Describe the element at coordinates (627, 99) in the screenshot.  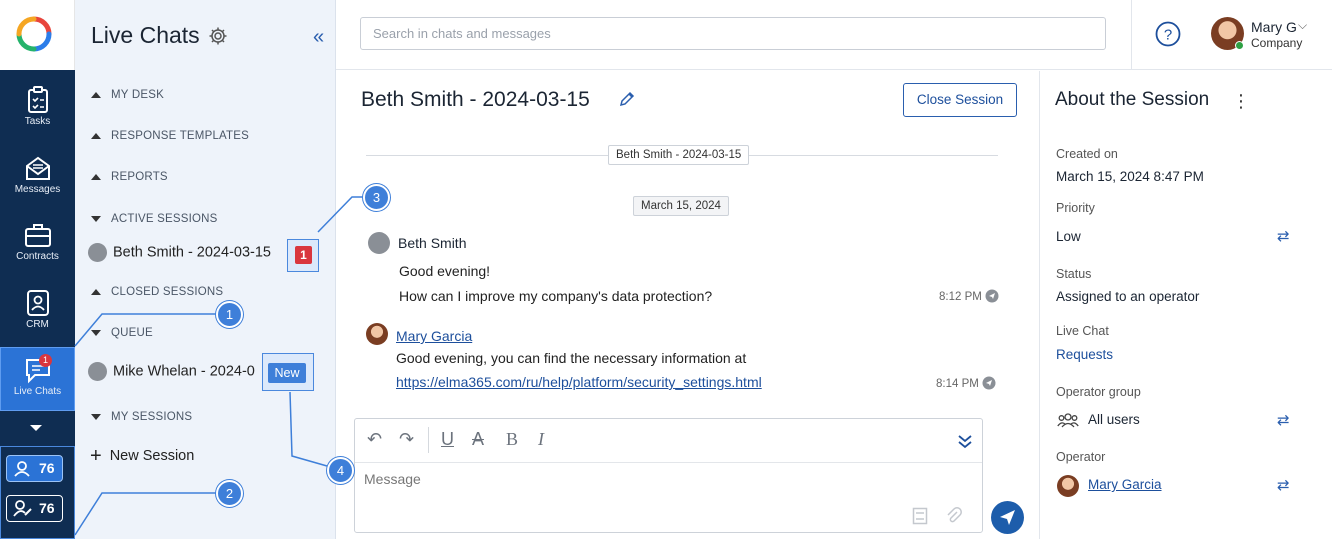
I see `edit-pencil-icon` at that location.